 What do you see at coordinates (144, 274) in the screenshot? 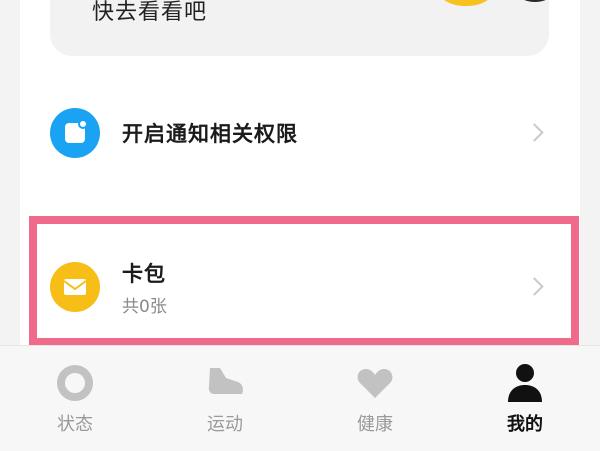
I see `card-wallet-label: 卡包` at bounding box center [144, 274].